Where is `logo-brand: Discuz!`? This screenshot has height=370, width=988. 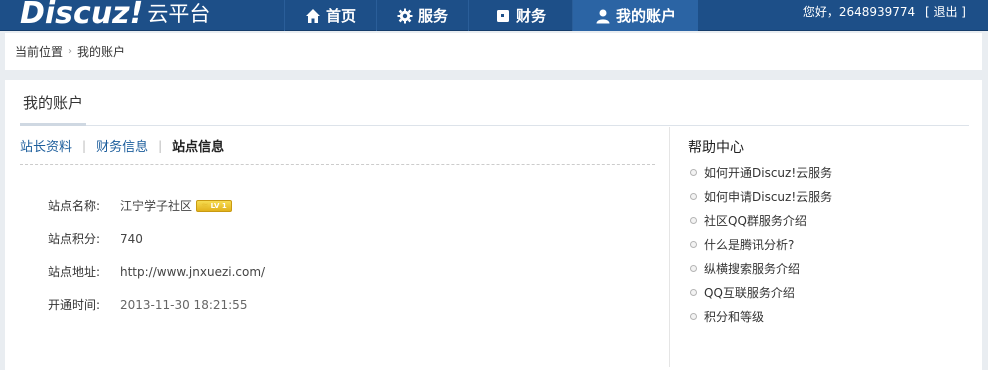
logo-brand: Discuz! is located at coordinates (82, 15).